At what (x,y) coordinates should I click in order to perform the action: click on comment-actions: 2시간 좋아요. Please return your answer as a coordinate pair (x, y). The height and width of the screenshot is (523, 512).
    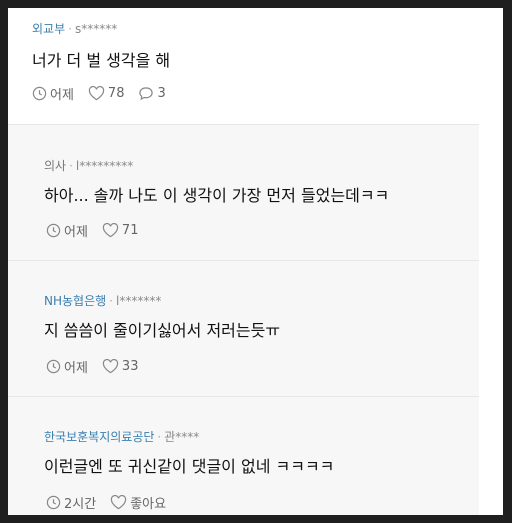
    Looking at the image, I should click on (113, 502).